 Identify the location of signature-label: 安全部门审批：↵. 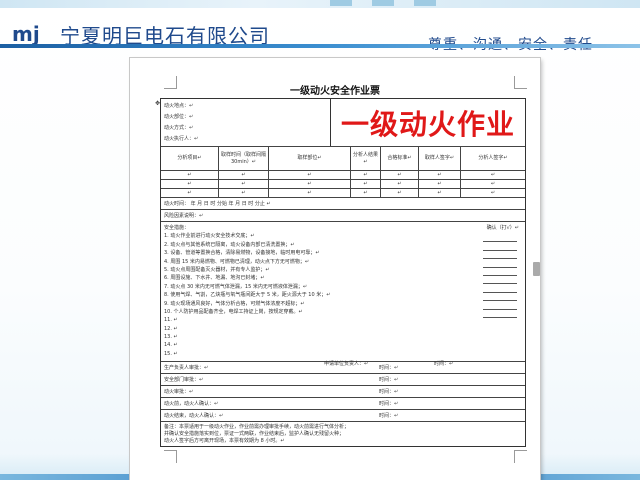
(183, 380).